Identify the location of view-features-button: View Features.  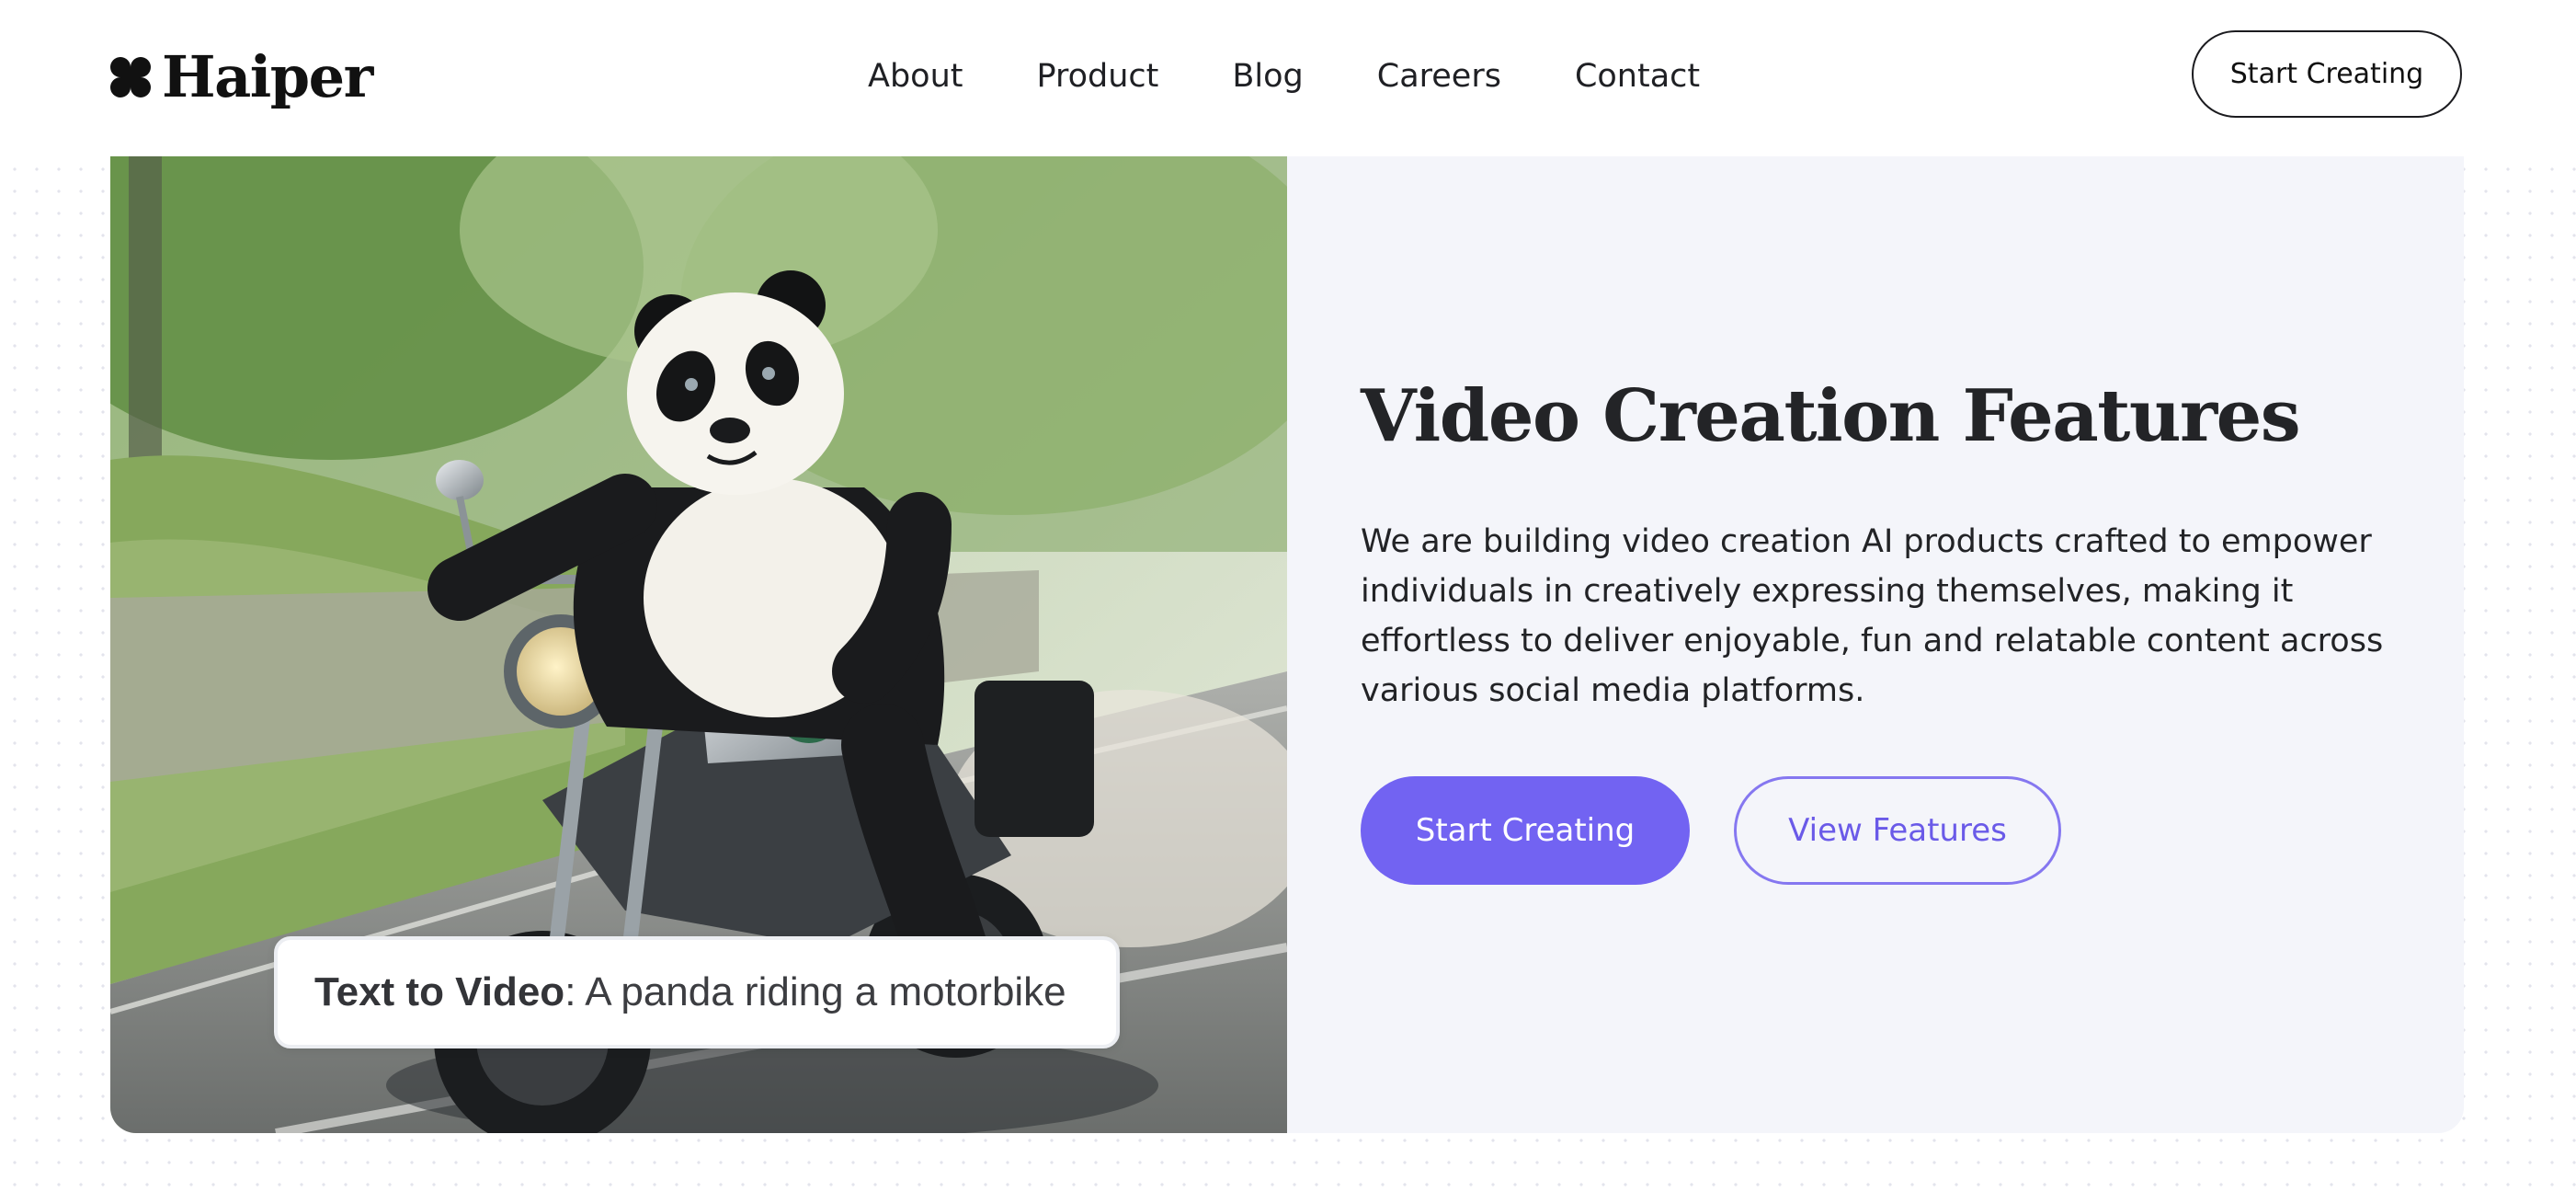
(1897, 830).